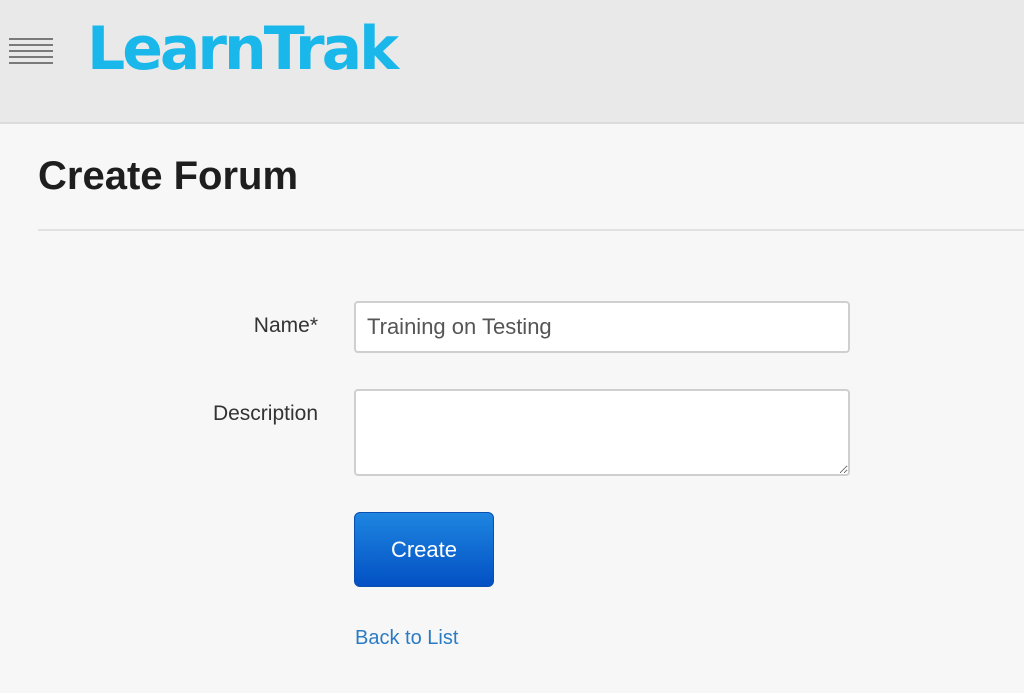 This screenshot has width=1024, height=693. Describe the element at coordinates (424, 549) in the screenshot. I see `create-button: Create` at that location.